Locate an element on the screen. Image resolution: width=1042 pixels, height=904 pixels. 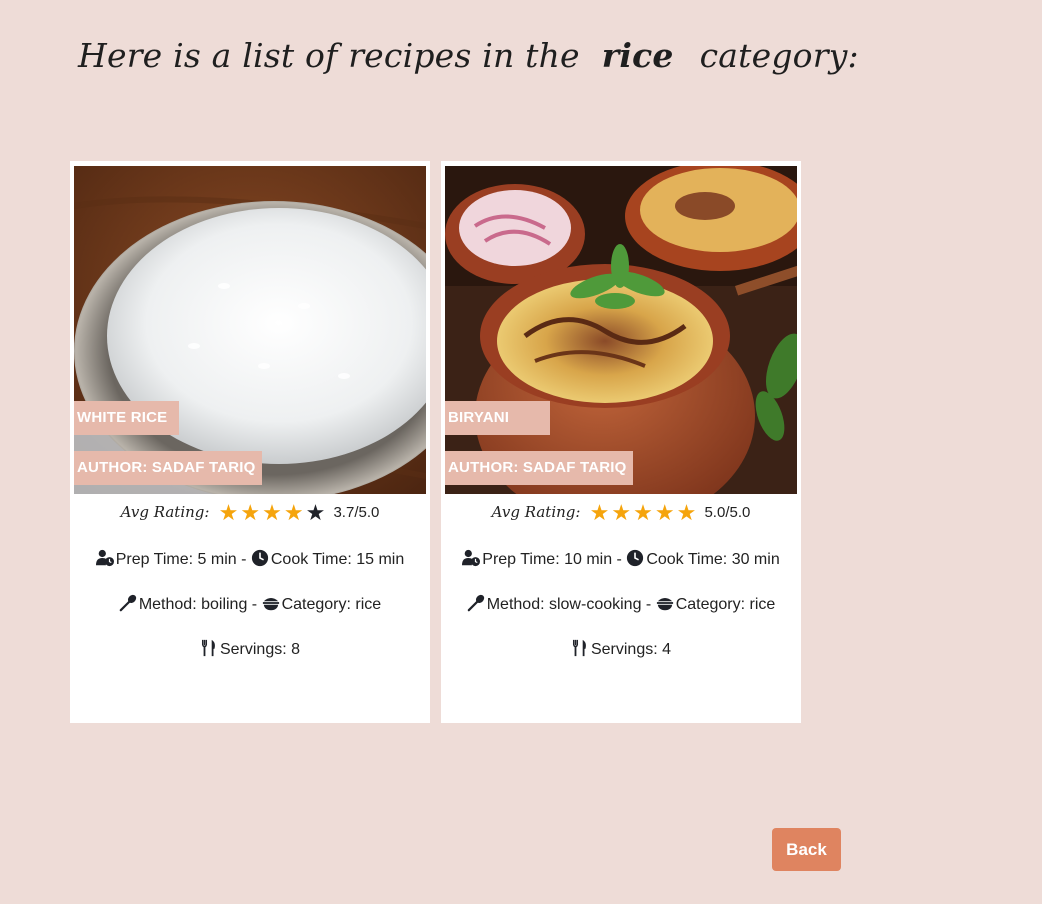
recipe-title-tag: WHITE RICE is located at coordinates (126, 418).